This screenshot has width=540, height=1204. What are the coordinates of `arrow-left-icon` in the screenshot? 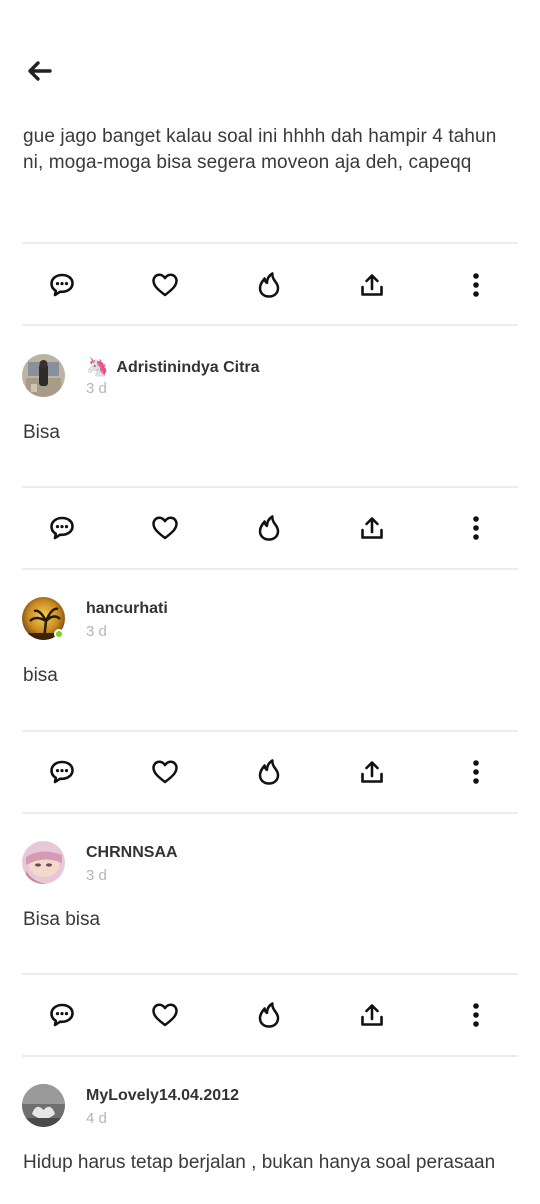 It's located at (39, 73).